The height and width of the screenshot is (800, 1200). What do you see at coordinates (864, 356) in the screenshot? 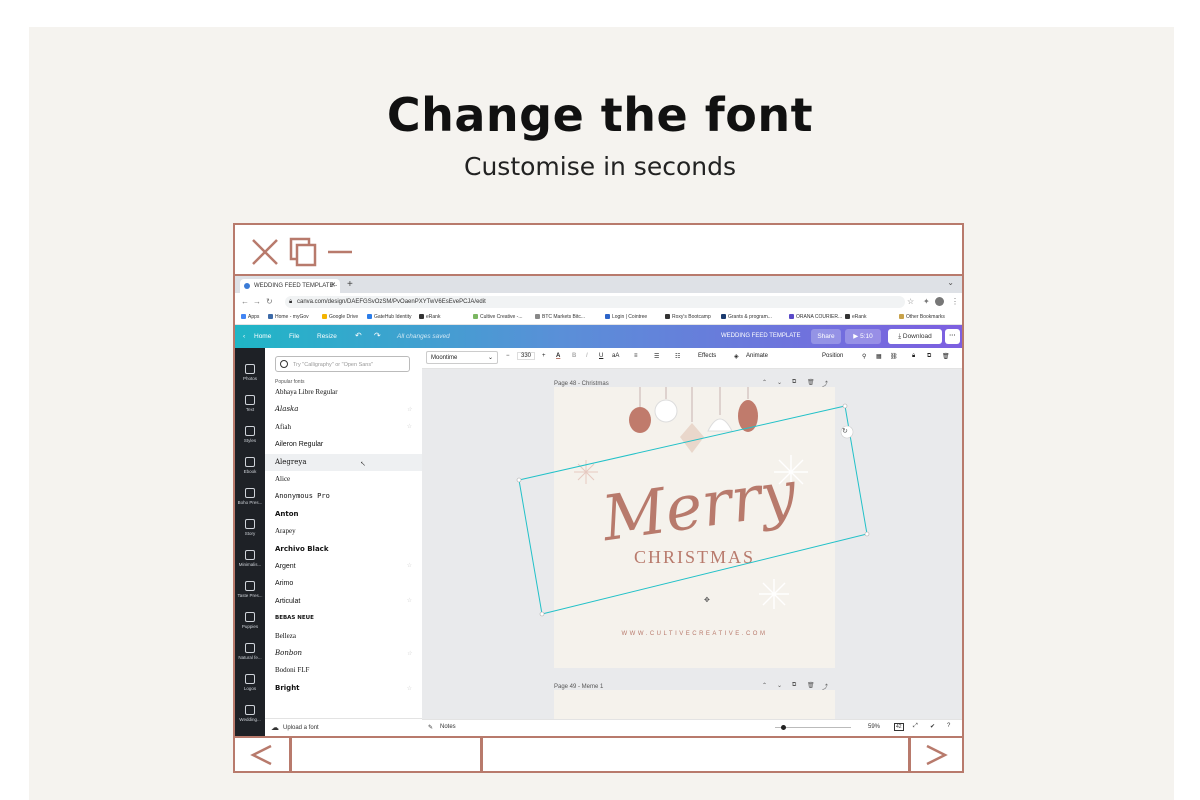
I see `paint-format-icon: ⚲` at bounding box center [864, 356].